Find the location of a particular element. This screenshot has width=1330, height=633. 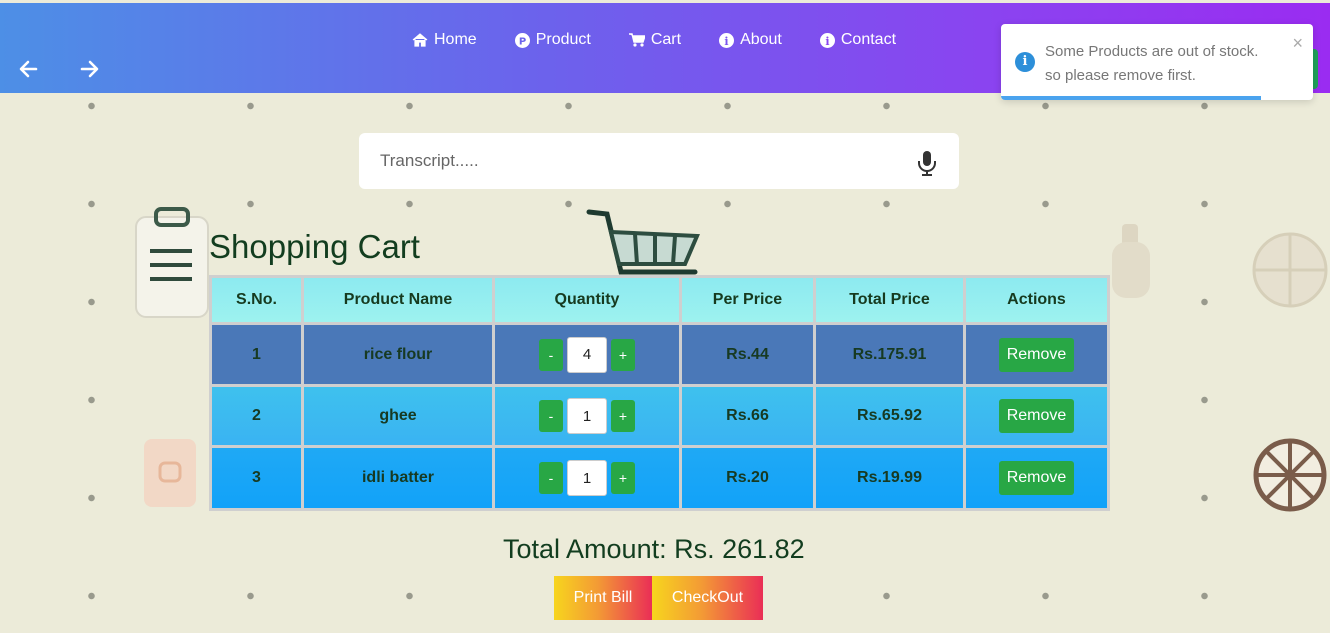

nav-about-label: About is located at coordinates (761, 39).